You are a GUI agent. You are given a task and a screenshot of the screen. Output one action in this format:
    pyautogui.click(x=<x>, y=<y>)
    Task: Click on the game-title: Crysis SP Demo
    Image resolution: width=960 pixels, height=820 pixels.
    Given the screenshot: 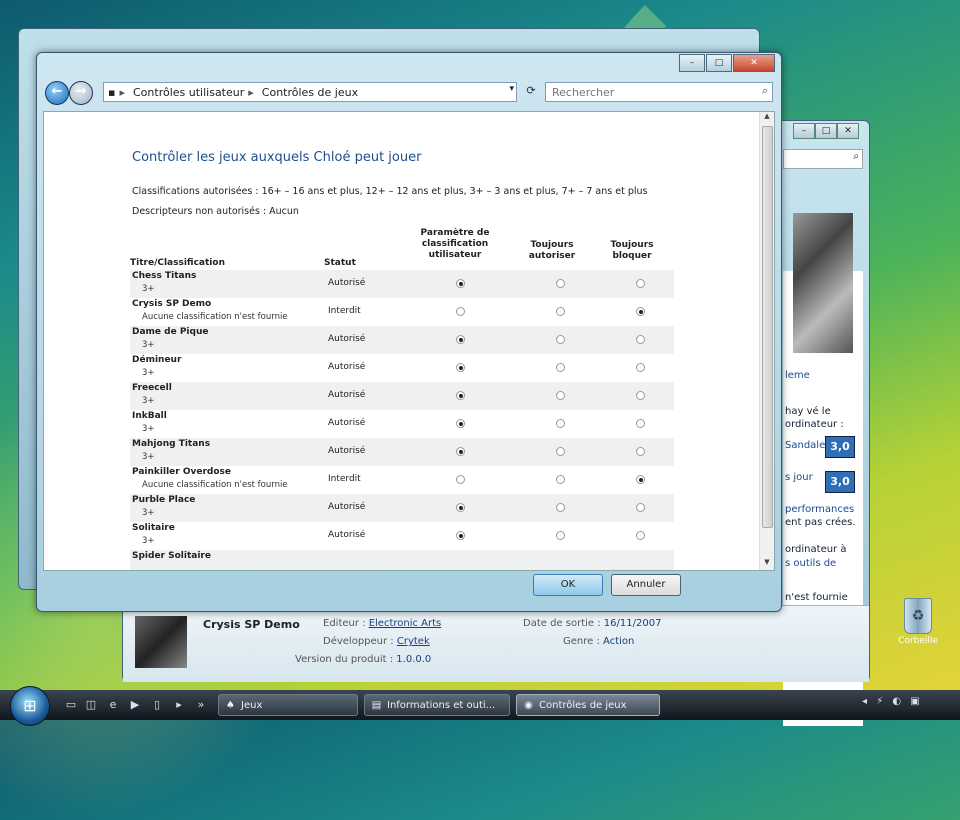 What is the action you would take?
    pyautogui.click(x=251, y=624)
    